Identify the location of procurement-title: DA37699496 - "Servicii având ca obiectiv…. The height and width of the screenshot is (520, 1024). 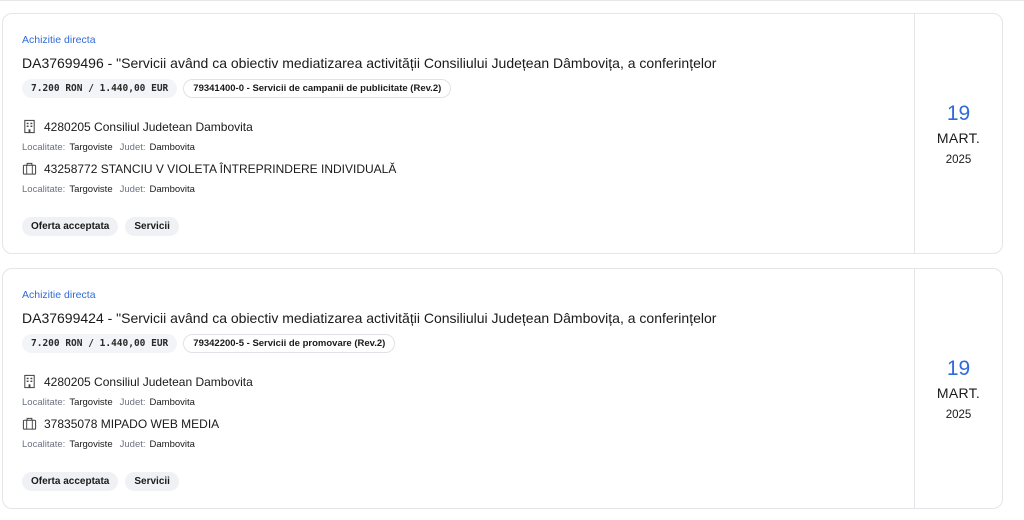
(369, 63).